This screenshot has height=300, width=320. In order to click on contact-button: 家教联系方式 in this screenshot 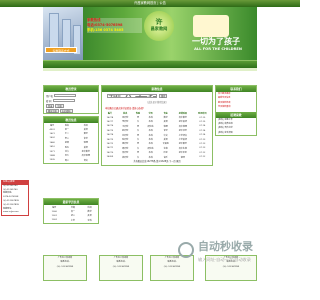, I will do `click(61, 50)`.